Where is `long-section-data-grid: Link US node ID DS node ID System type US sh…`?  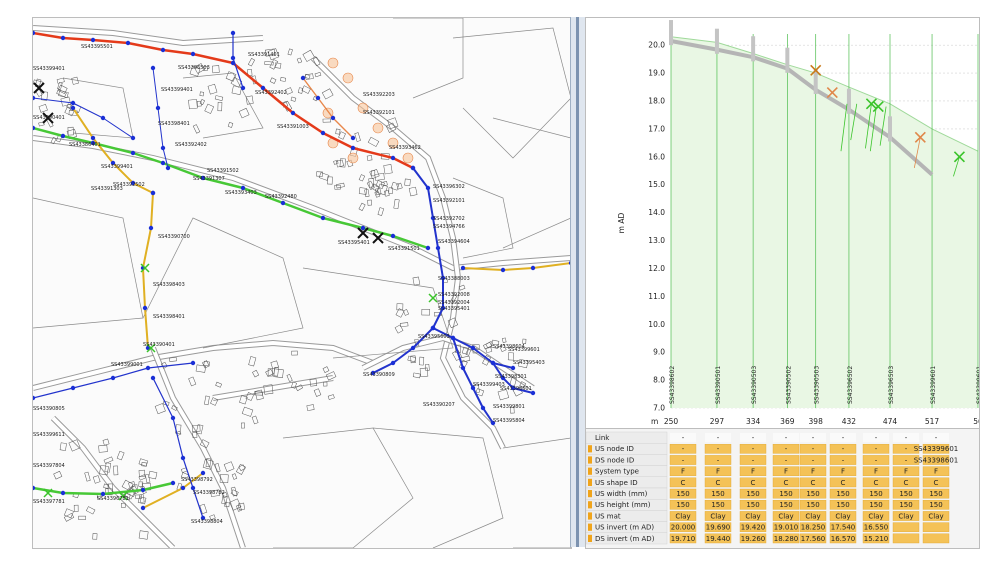
long-section-data-grid: Link US node ID DS node ID System type US sh… is located at coordinates (782, 488).